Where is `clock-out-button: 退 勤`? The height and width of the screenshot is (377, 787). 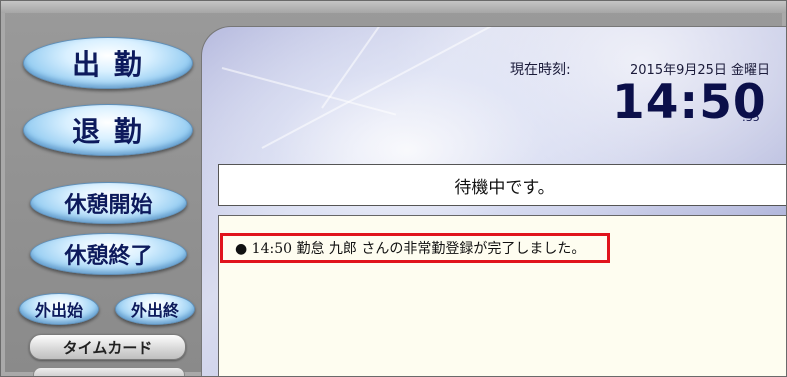
clock-out-button: 退 勤 is located at coordinates (108, 130).